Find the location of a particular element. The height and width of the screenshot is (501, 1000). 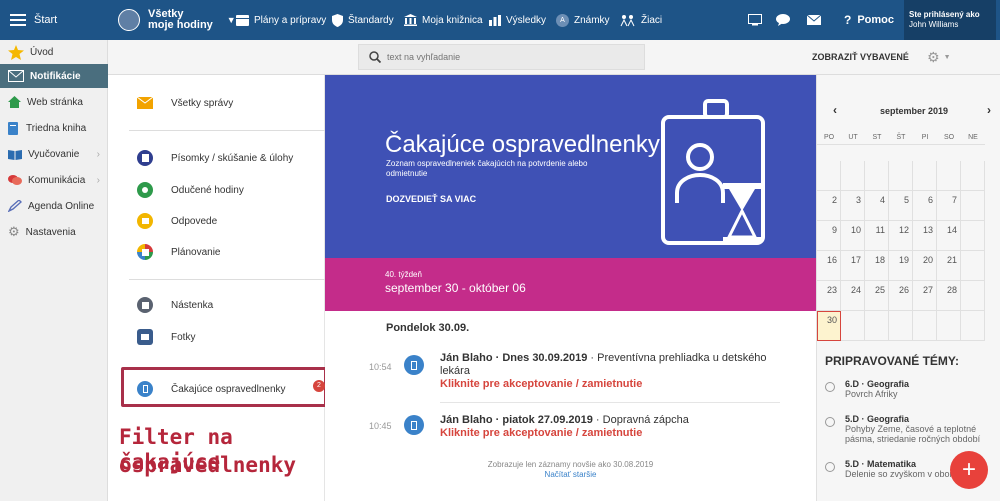

sidebar-item-notifications: Notifikácie is located at coordinates (54, 76).